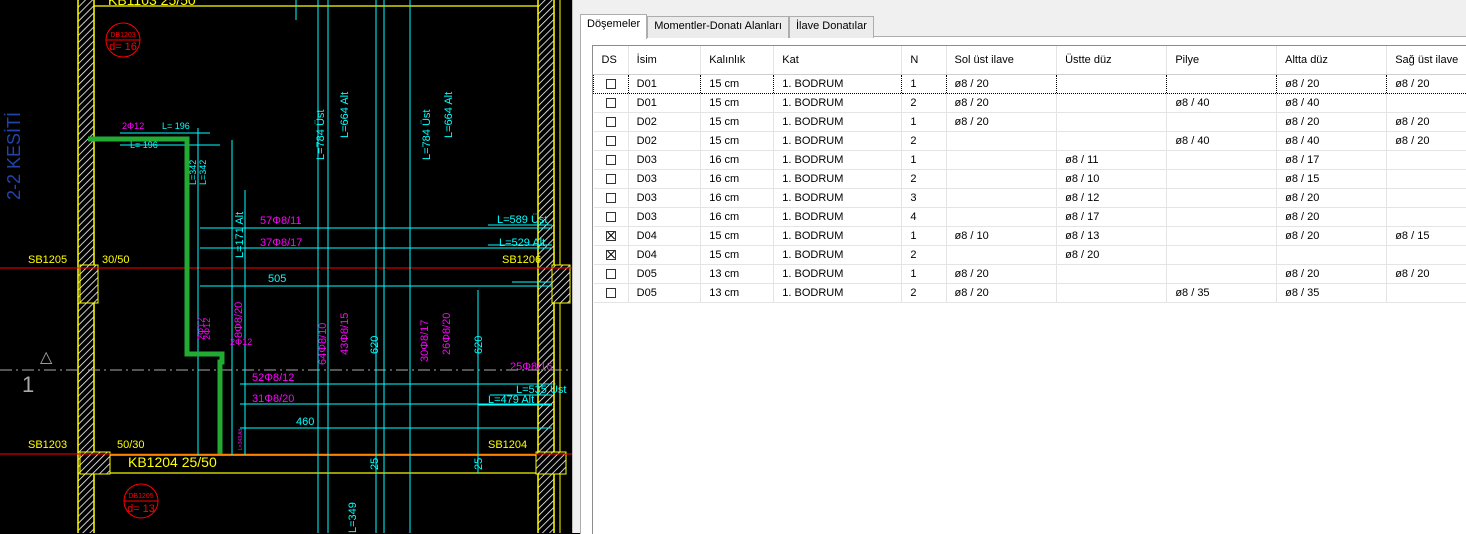 This screenshot has width=1466, height=534. I want to click on table-row: D0415 cm1. BODRUM2ø8 / 20, so click(1030, 255).